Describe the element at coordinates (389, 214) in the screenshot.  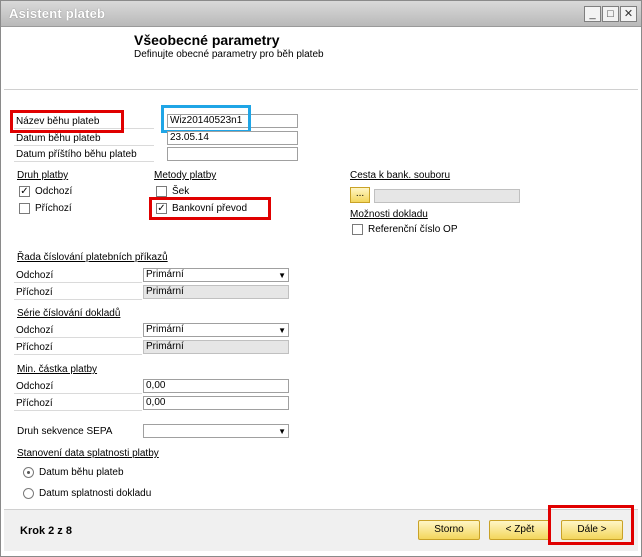
I see `doc-options-title: Možnosti dokladu` at that location.